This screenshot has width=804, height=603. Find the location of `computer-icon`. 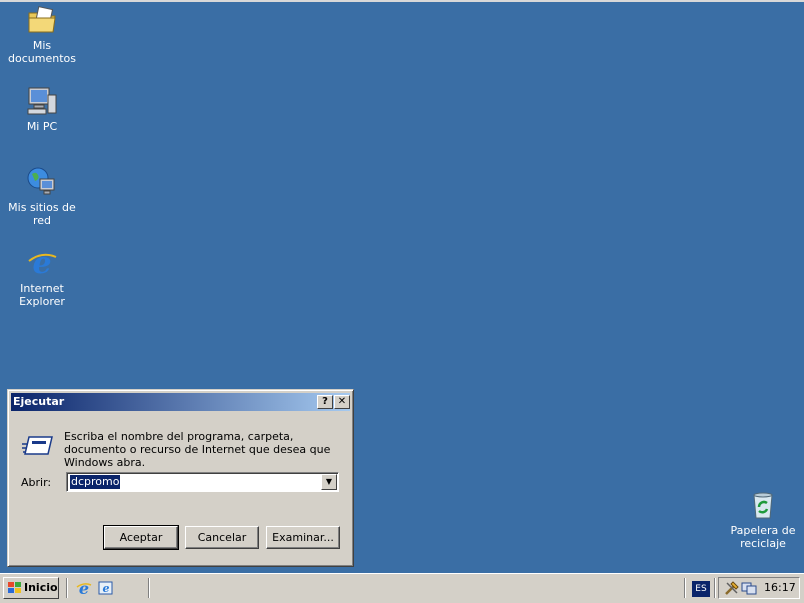

computer-icon is located at coordinates (42, 101).